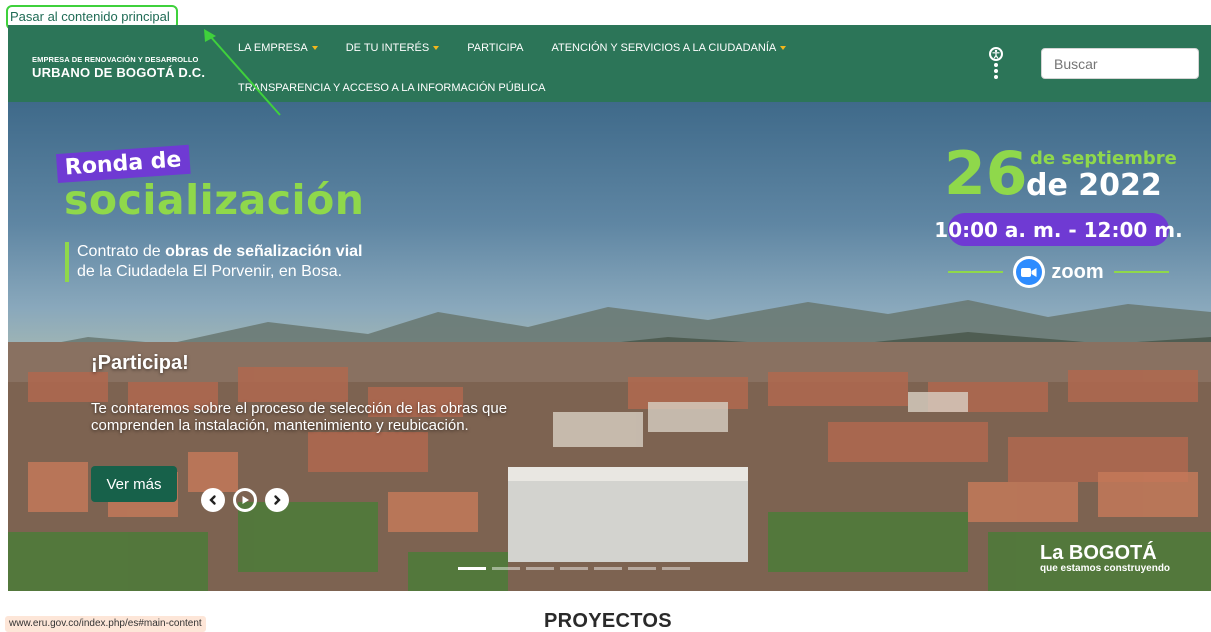 The width and height of the screenshot is (1211, 632). I want to click on time-badge: 10:00 a. m. - 12:00 m., so click(1058, 229).